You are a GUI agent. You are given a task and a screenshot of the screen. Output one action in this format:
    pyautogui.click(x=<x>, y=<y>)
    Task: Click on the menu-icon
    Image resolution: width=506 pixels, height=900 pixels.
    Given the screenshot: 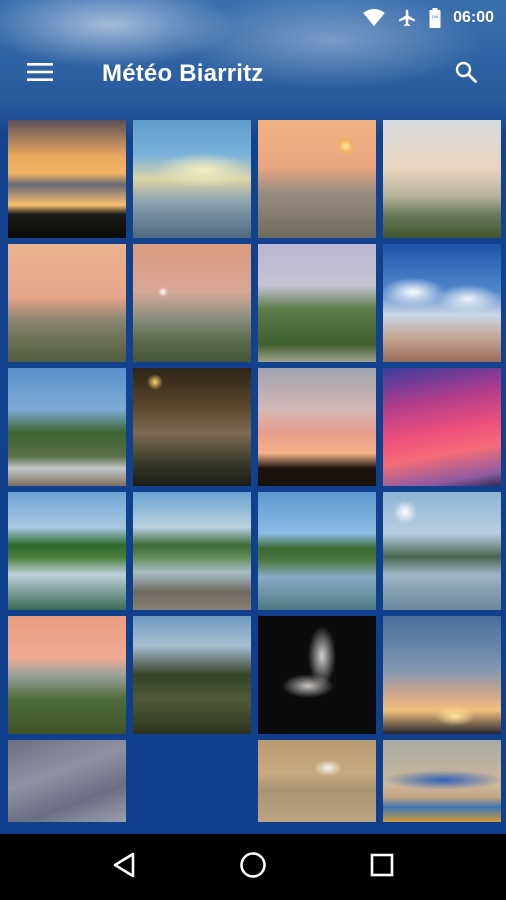 What is the action you would take?
    pyautogui.click(x=40, y=74)
    